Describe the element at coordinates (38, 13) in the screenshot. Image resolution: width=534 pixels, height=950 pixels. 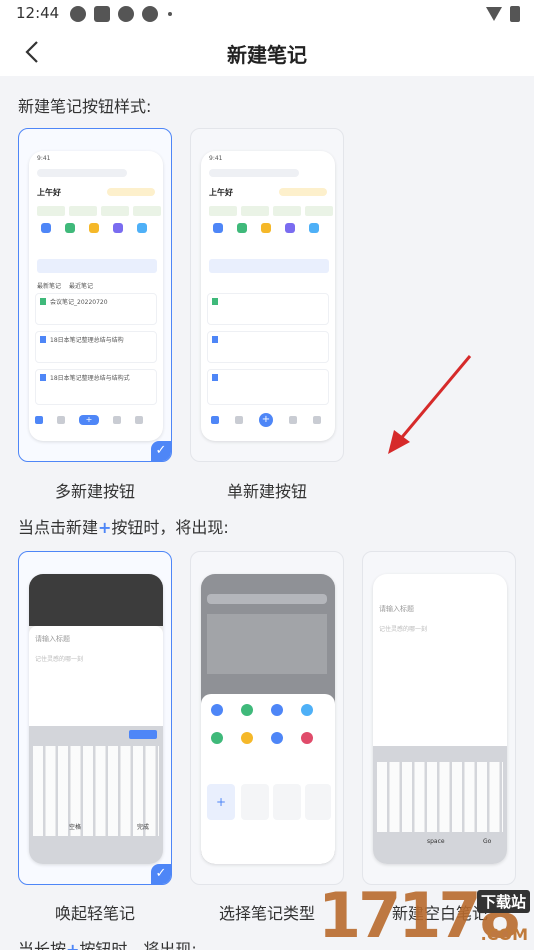
I see `status-time: 12:44` at that location.